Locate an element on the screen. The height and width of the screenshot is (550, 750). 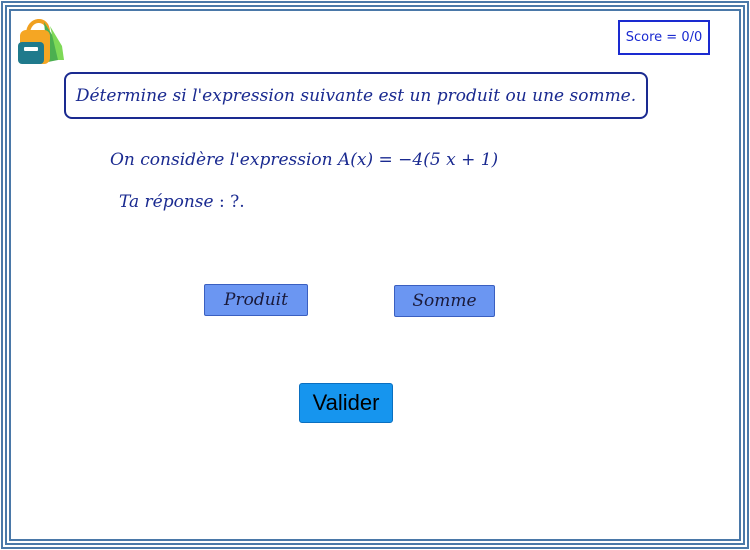
backpack-icon is located at coordinates (41, 41).